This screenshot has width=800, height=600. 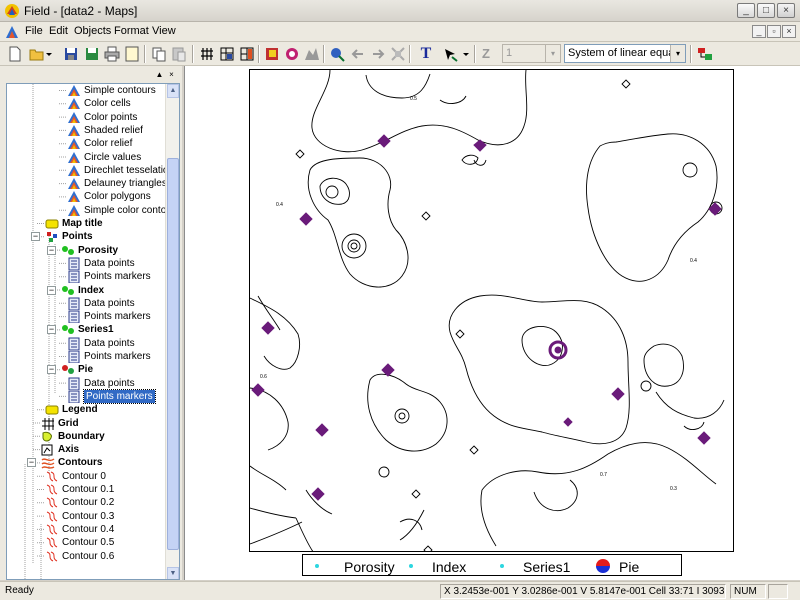 I want to click on layers-icon, so click(x=705, y=54).